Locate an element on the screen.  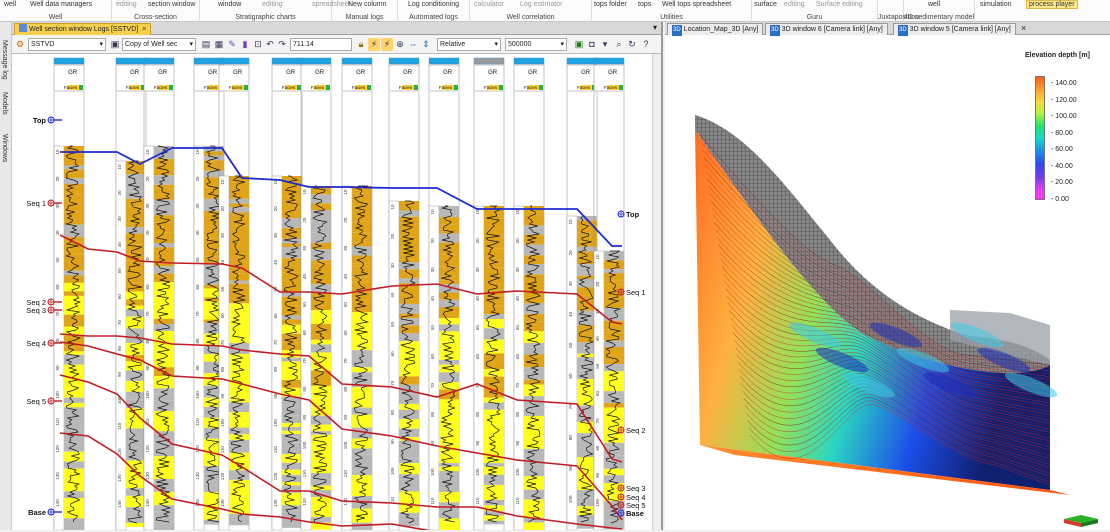
chevron-down-icon: ▾ is located at coordinates (496, 44).